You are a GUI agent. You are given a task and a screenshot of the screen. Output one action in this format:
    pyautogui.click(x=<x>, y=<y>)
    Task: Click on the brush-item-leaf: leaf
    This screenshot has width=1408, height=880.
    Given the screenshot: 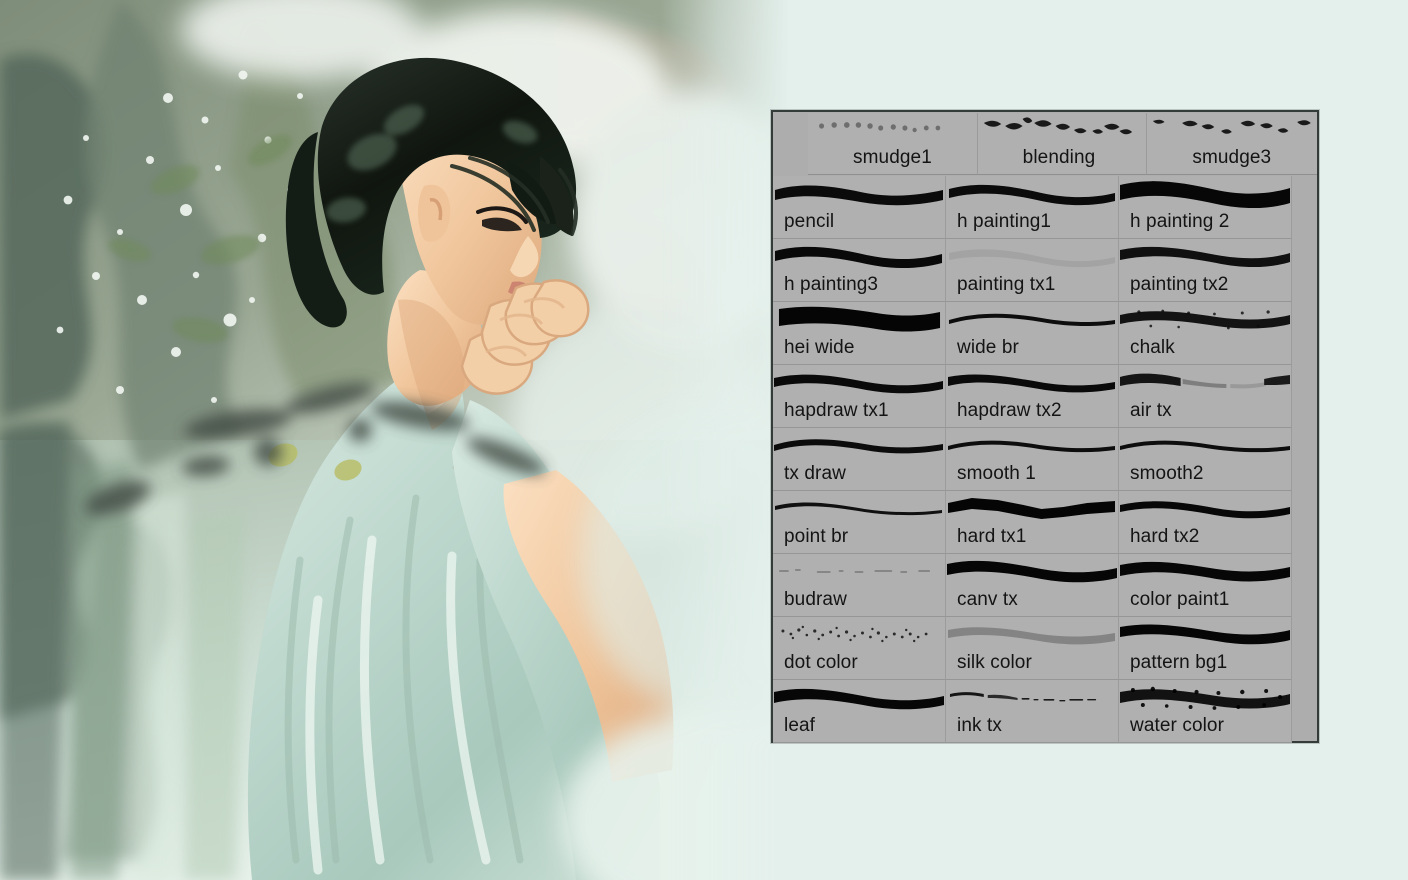 What is the action you would take?
    pyautogui.click(x=859, y=711)
    